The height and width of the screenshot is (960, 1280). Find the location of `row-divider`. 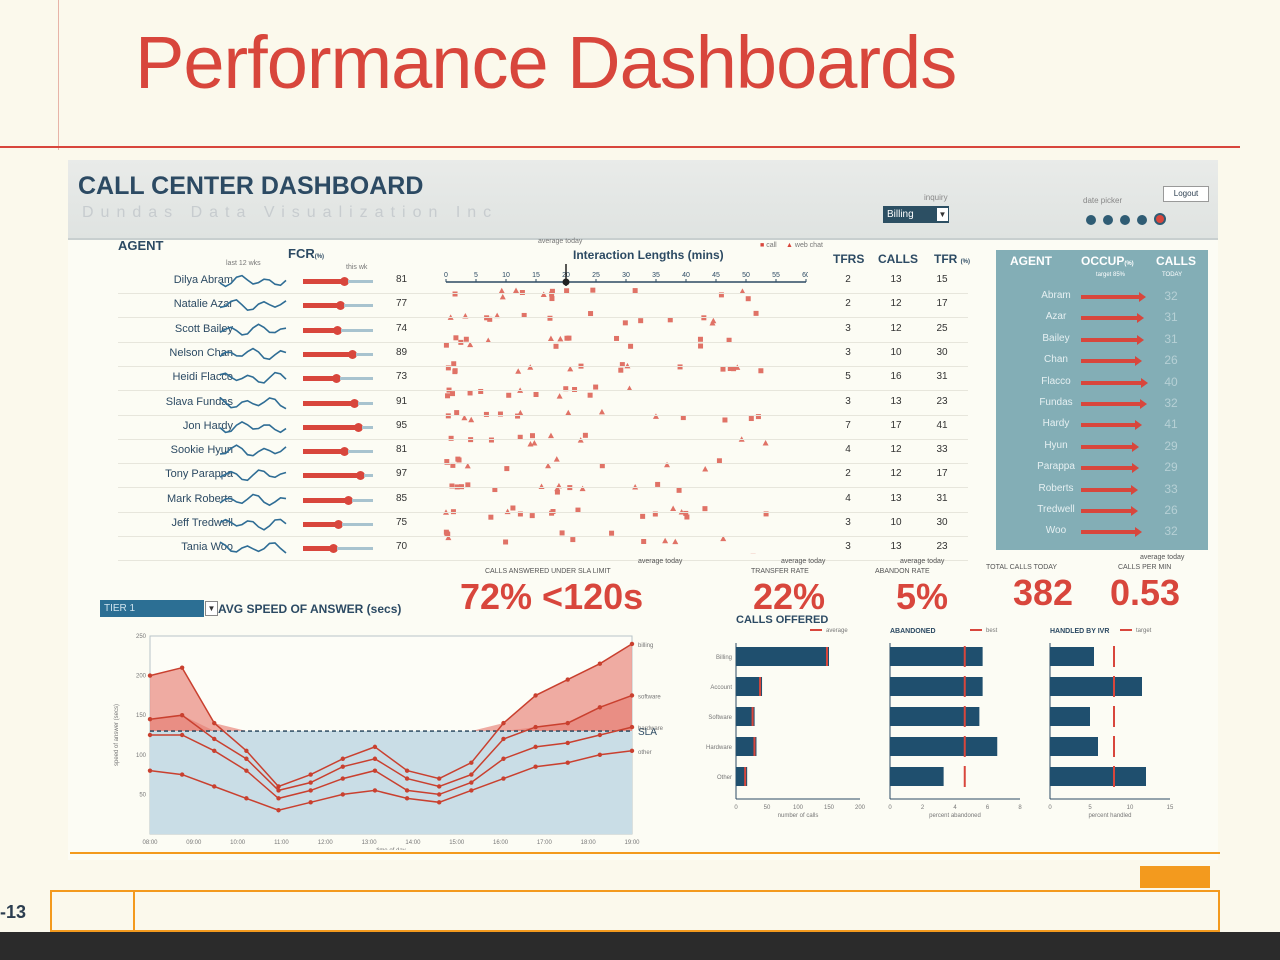

row-divider is located at coordinates (543, 561).